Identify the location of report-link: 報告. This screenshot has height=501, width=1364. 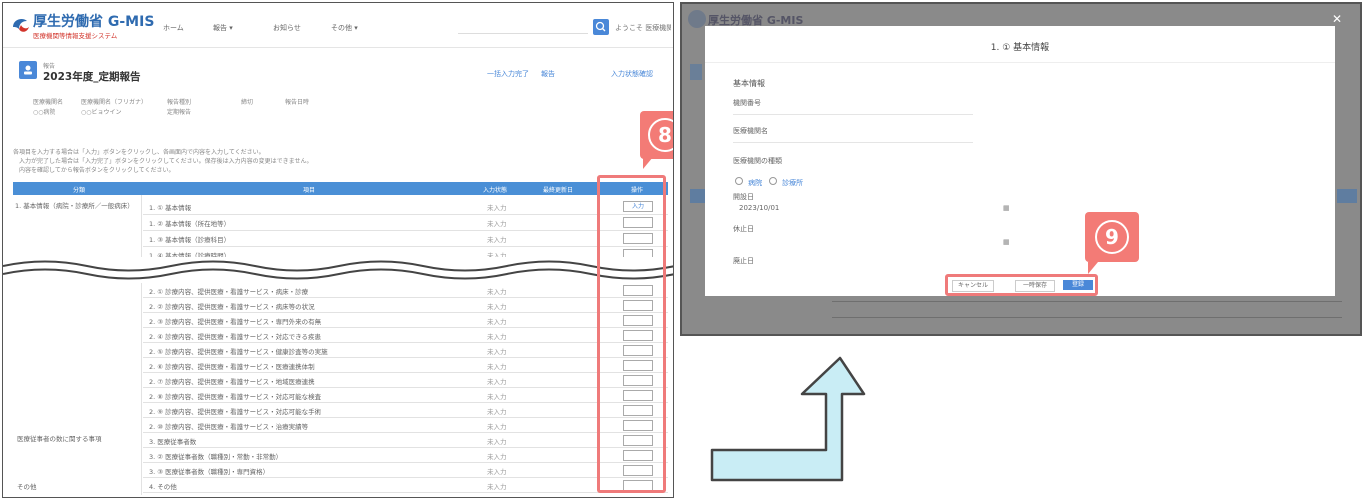
(548, 74).